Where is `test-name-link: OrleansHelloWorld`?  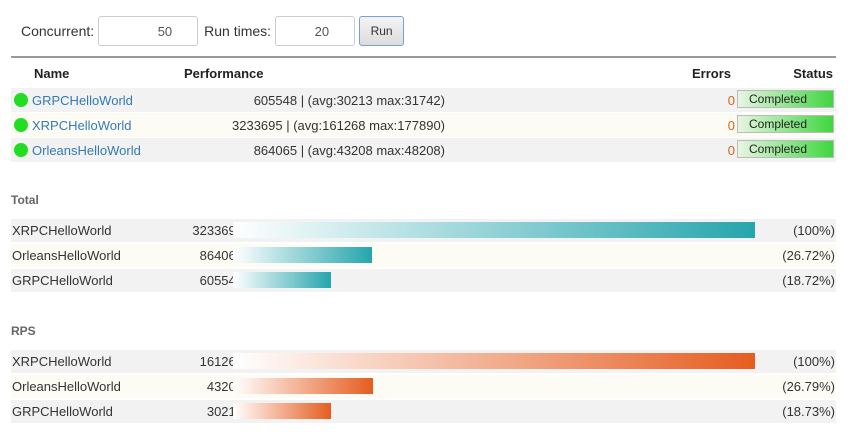 test-name-link: OrleansHelloWorld is located at coordinates (86, 150).